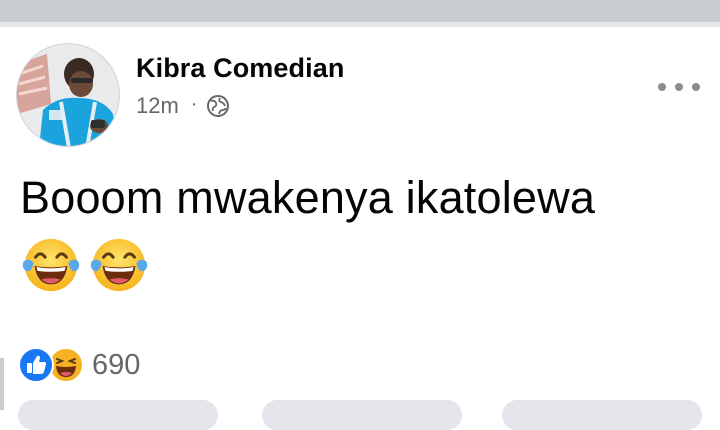  I want to click on avatar-photo, so click(68, 95).